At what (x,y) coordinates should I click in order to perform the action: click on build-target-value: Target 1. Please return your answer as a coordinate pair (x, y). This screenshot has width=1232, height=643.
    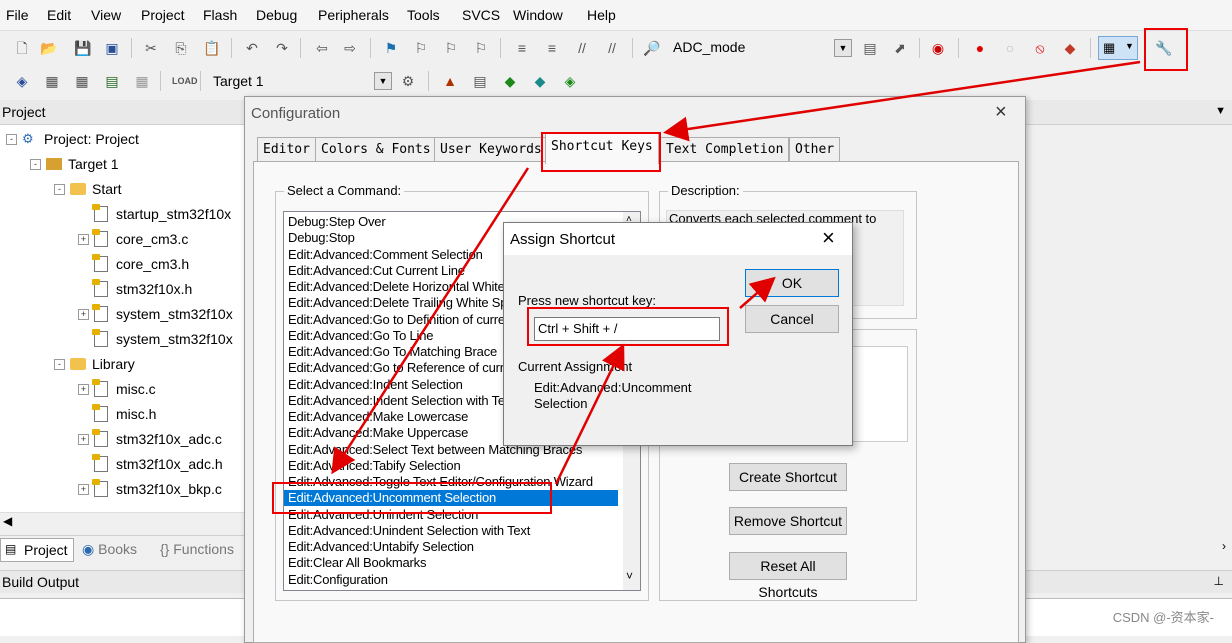
    Looking at the image, I should click on (238, 81).